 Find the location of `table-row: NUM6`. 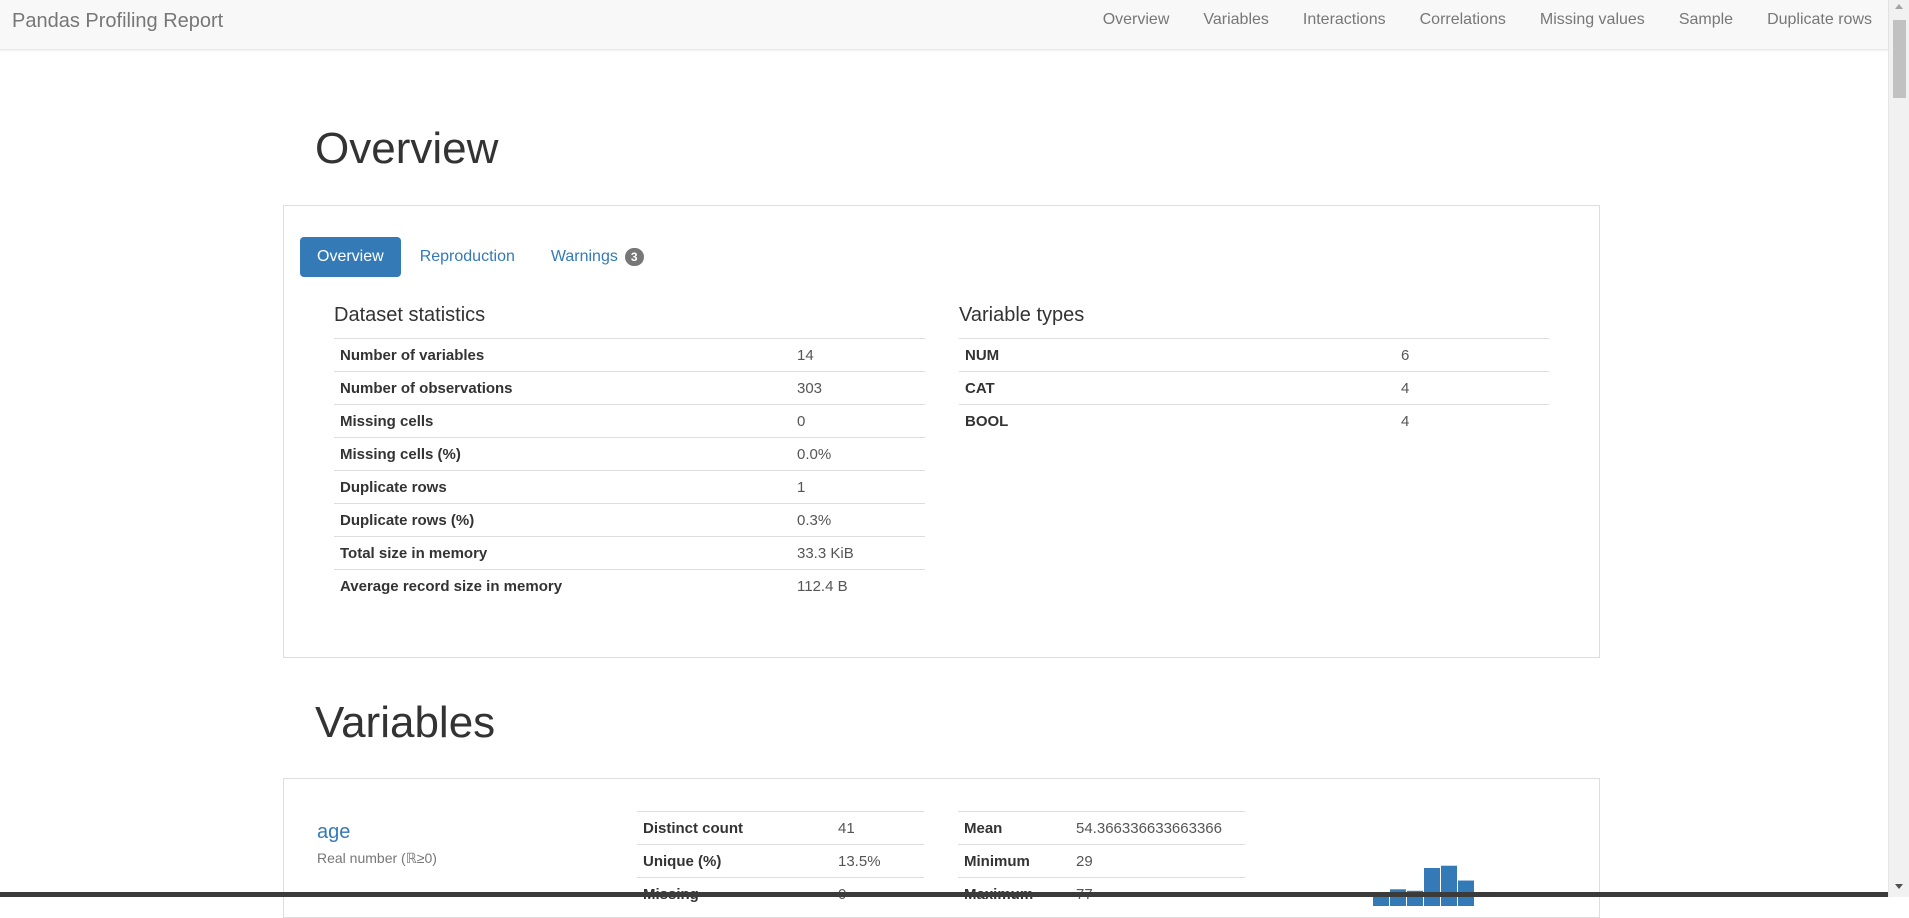

table-row: NUM6 is located at coordinates (1254, 355).